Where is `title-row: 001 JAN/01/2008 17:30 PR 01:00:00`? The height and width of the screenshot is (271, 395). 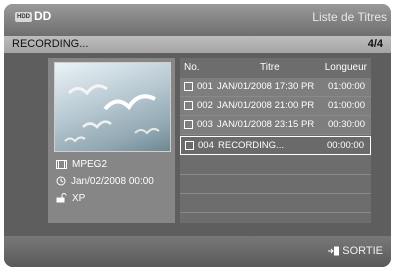
title-row: 001 JAN/01/2008 17:30 PR 01:00:00 is located at coordinates (275, 87).